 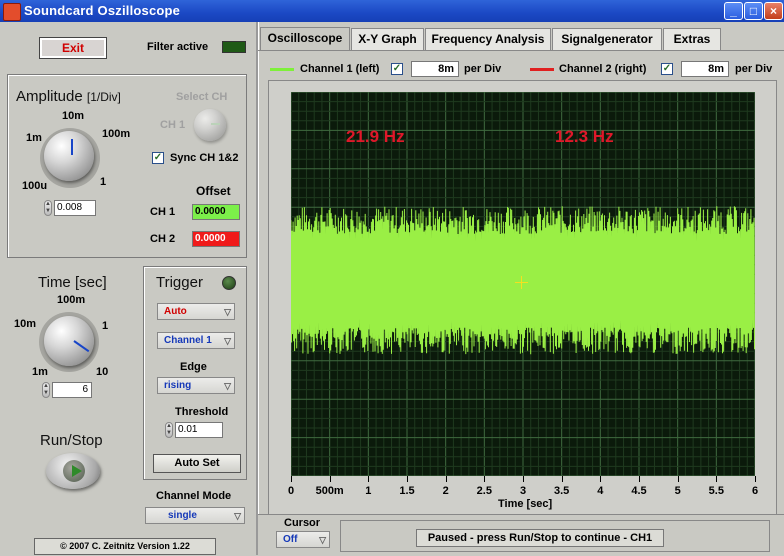 I want to click on amp-tick-10m: 10m, so click(x=73, y=116).